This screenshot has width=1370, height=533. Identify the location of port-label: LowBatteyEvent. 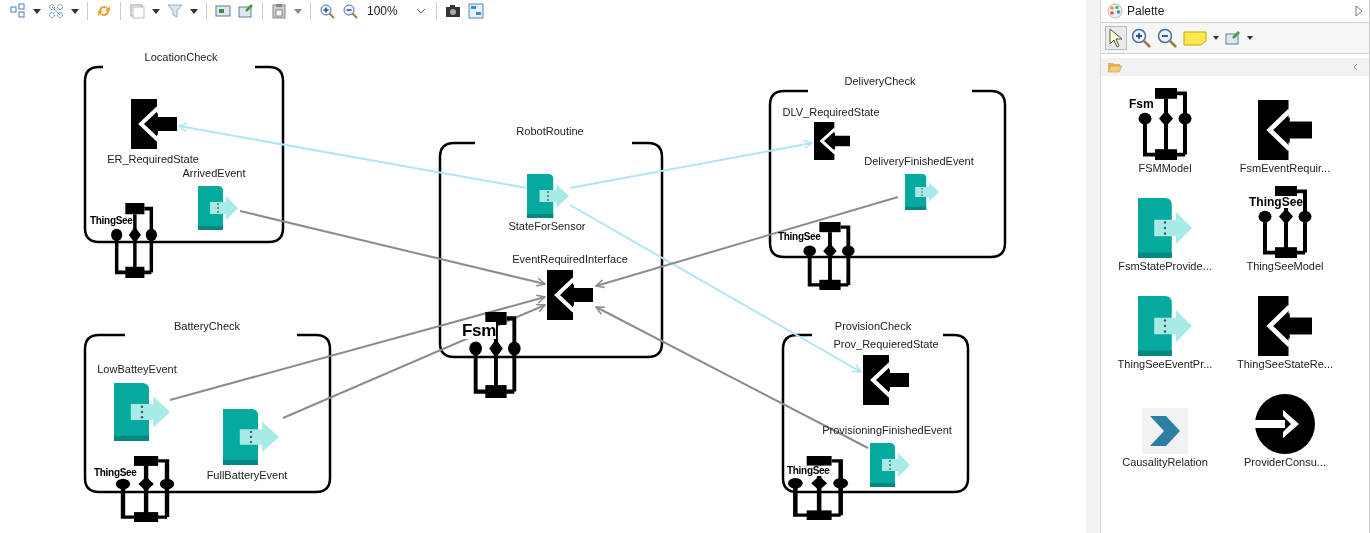
(137, 369).